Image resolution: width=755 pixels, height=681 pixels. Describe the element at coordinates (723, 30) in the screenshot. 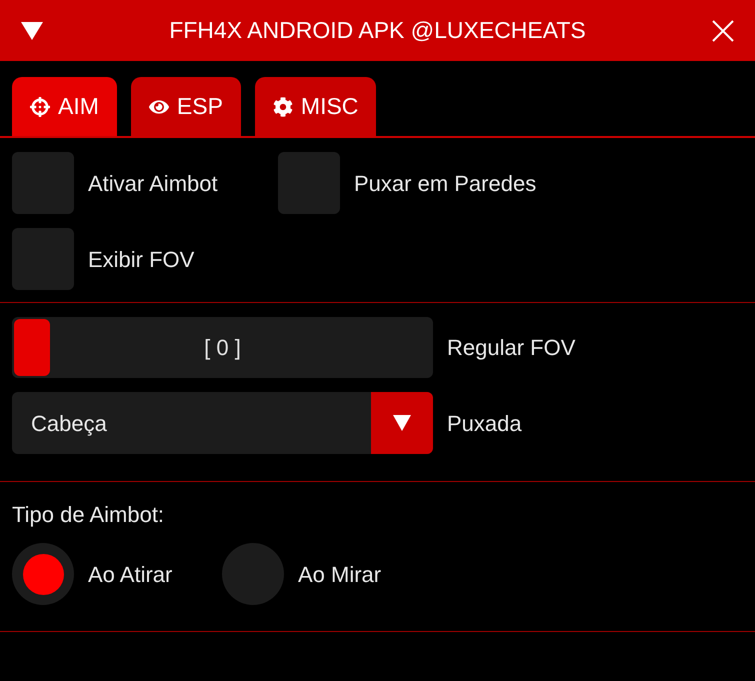

I see `close-icon` at that location.